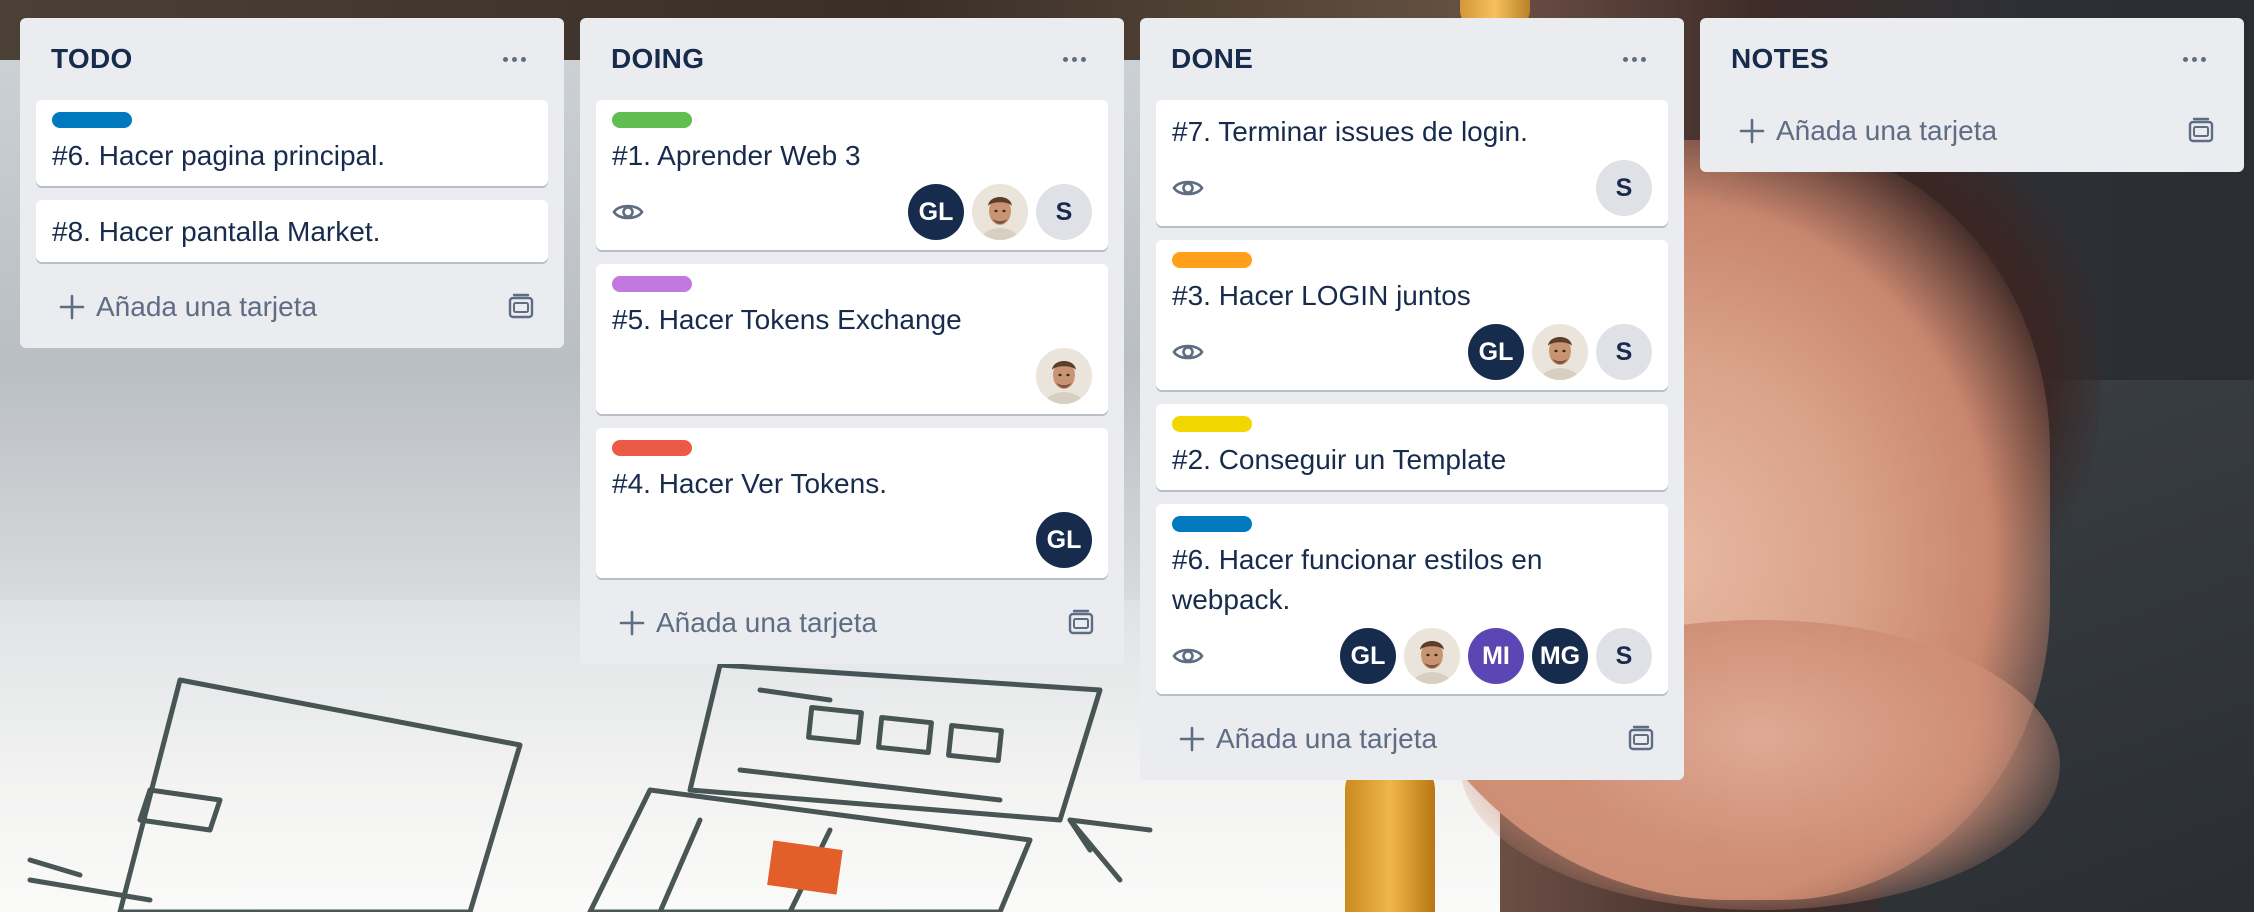 This screenshot has width=2254, height=912. I want to click on card-members: S, so click(1624, 188).